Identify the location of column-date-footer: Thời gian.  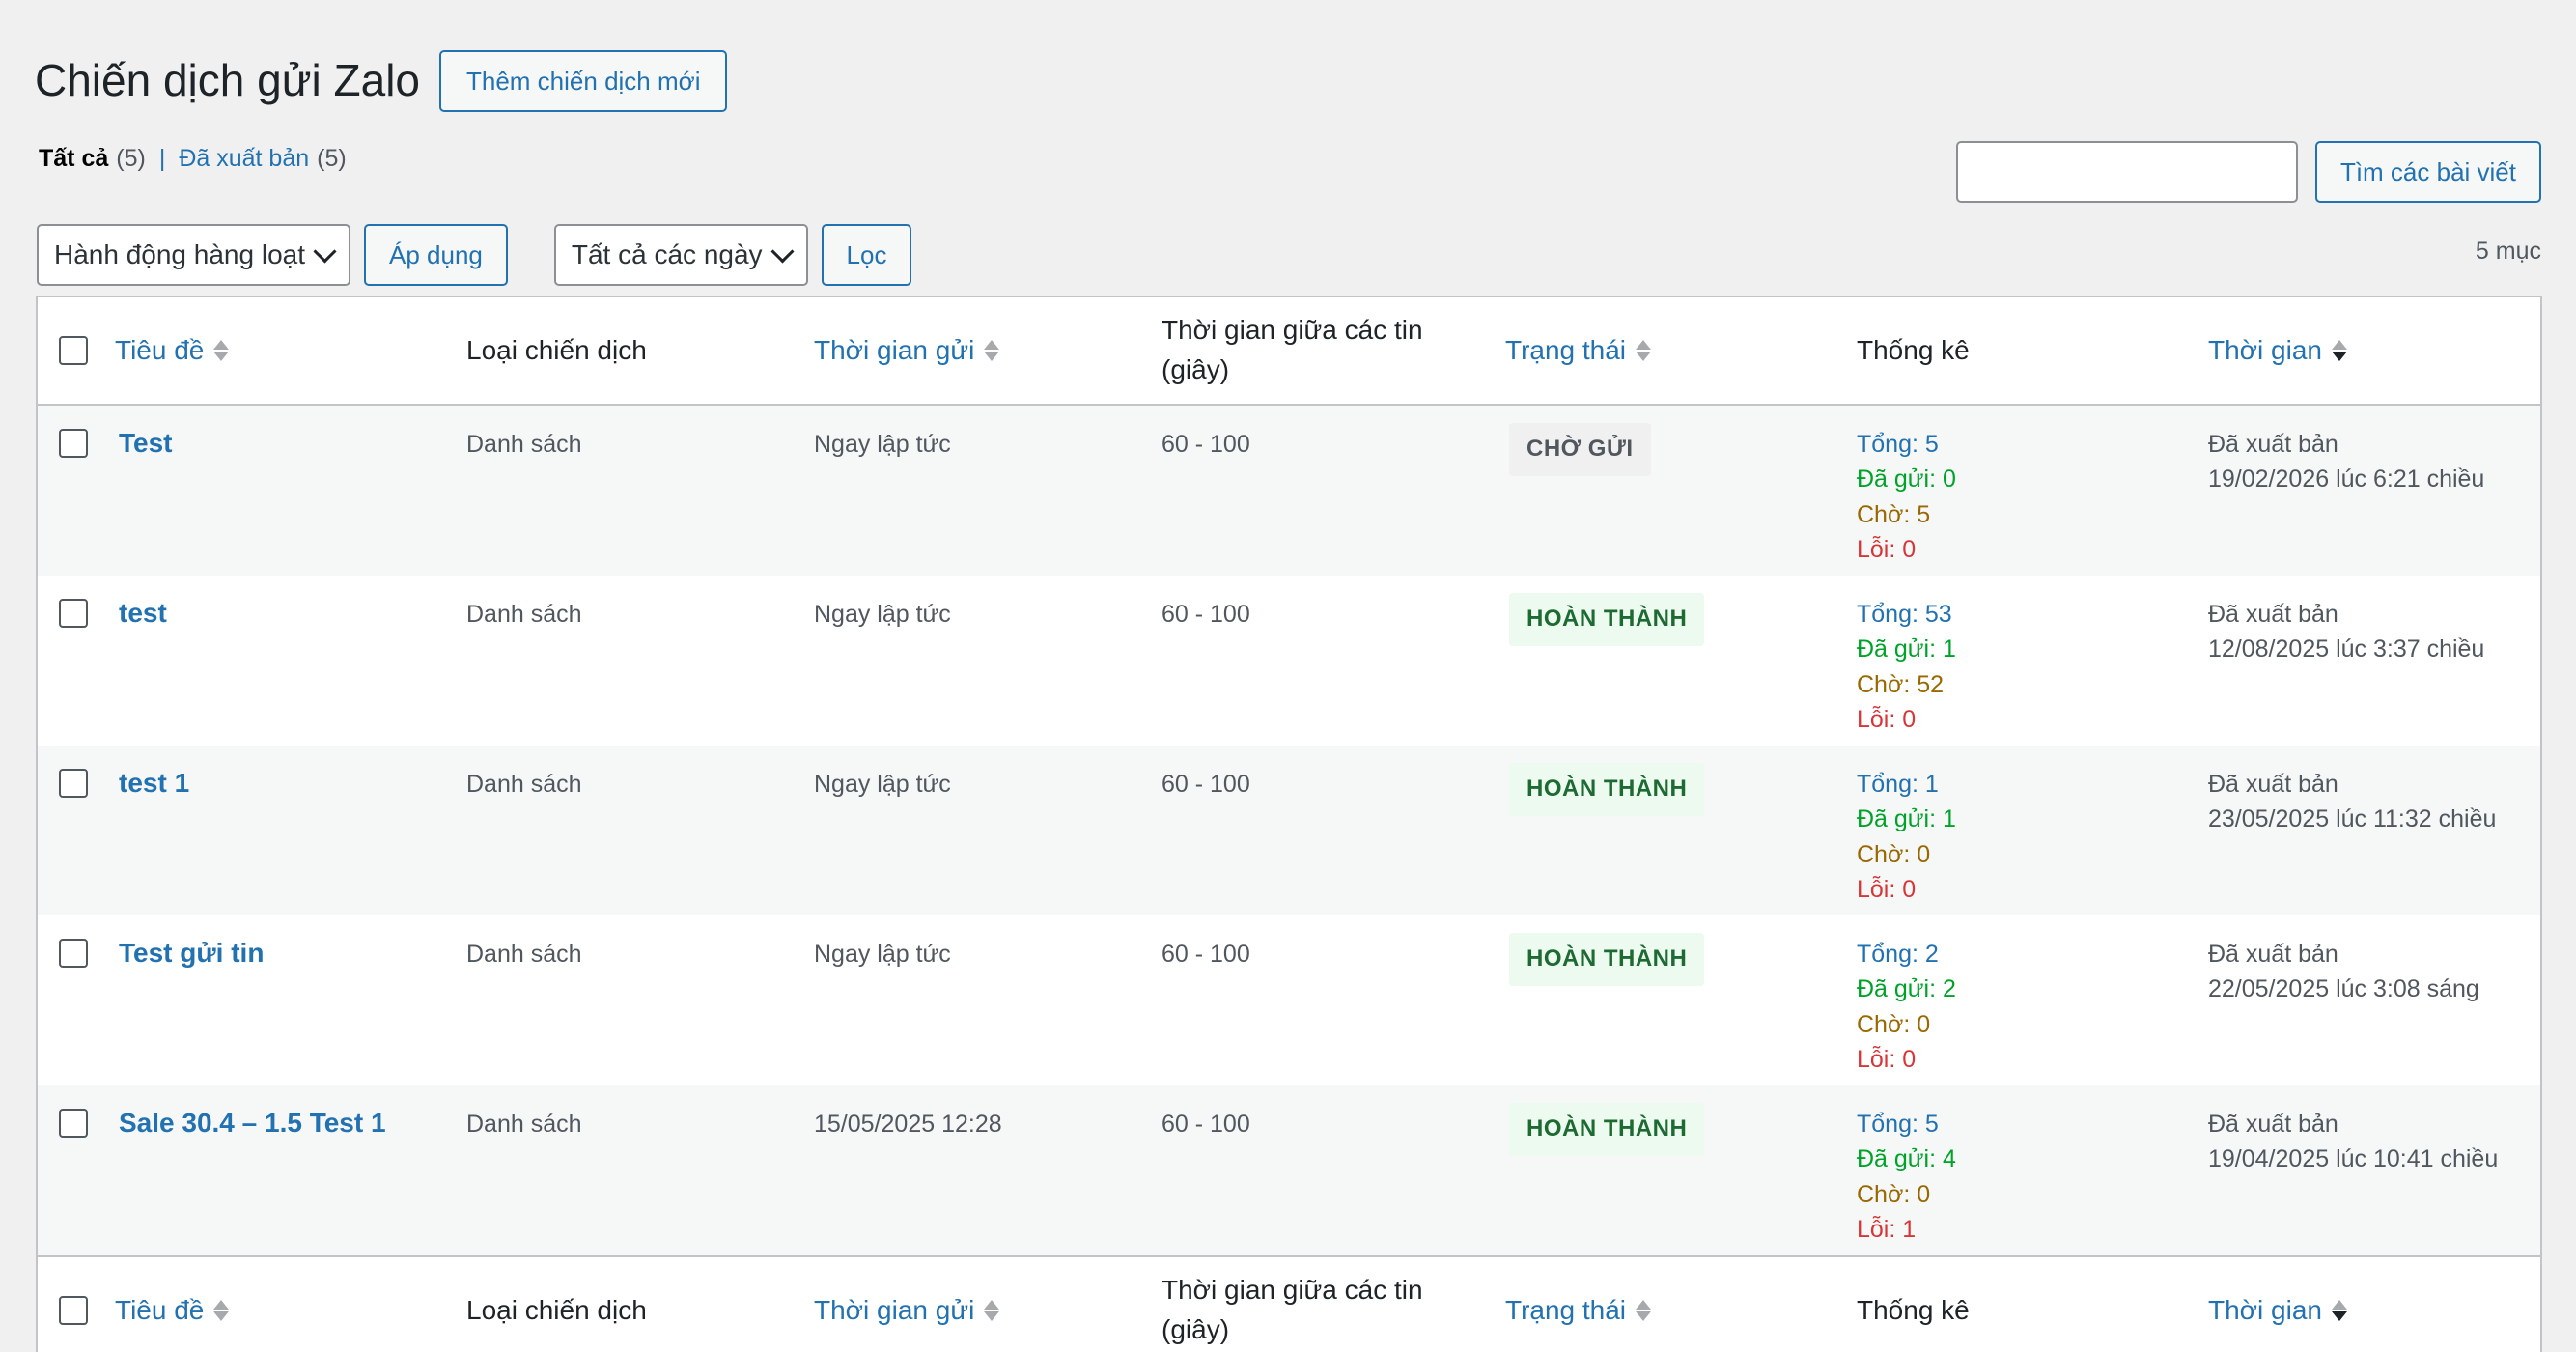
(2374, 1311).